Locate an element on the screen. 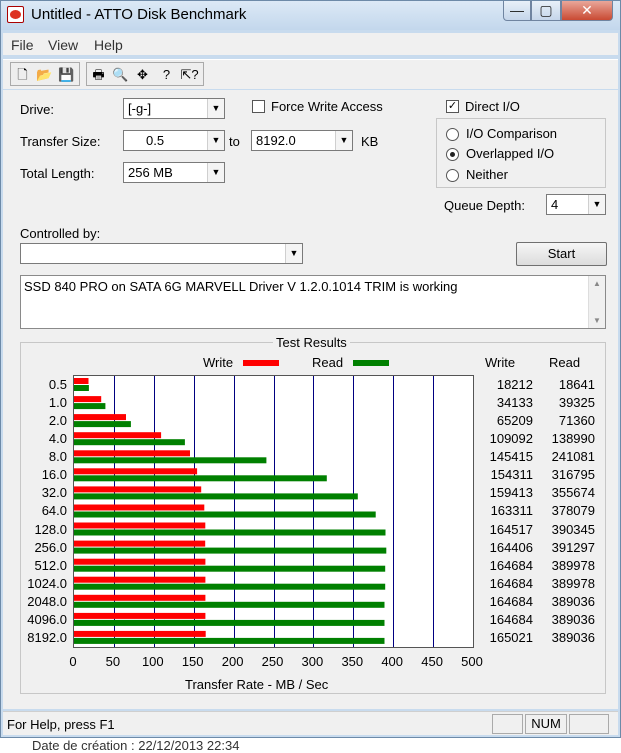  save-icon: 💾 is located at coordinates (66, 74).